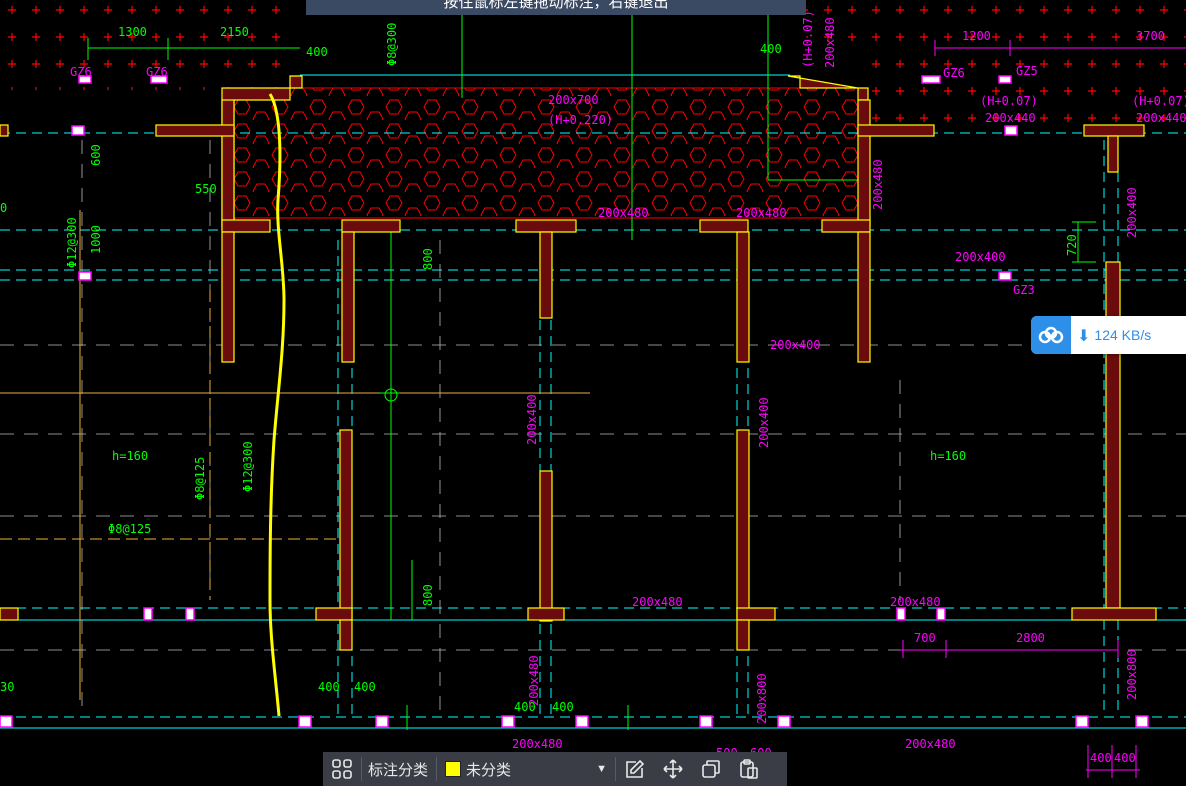  I want to click on annotation-toolbar: 标注分类 未分类 ▼, so click(555, 769).